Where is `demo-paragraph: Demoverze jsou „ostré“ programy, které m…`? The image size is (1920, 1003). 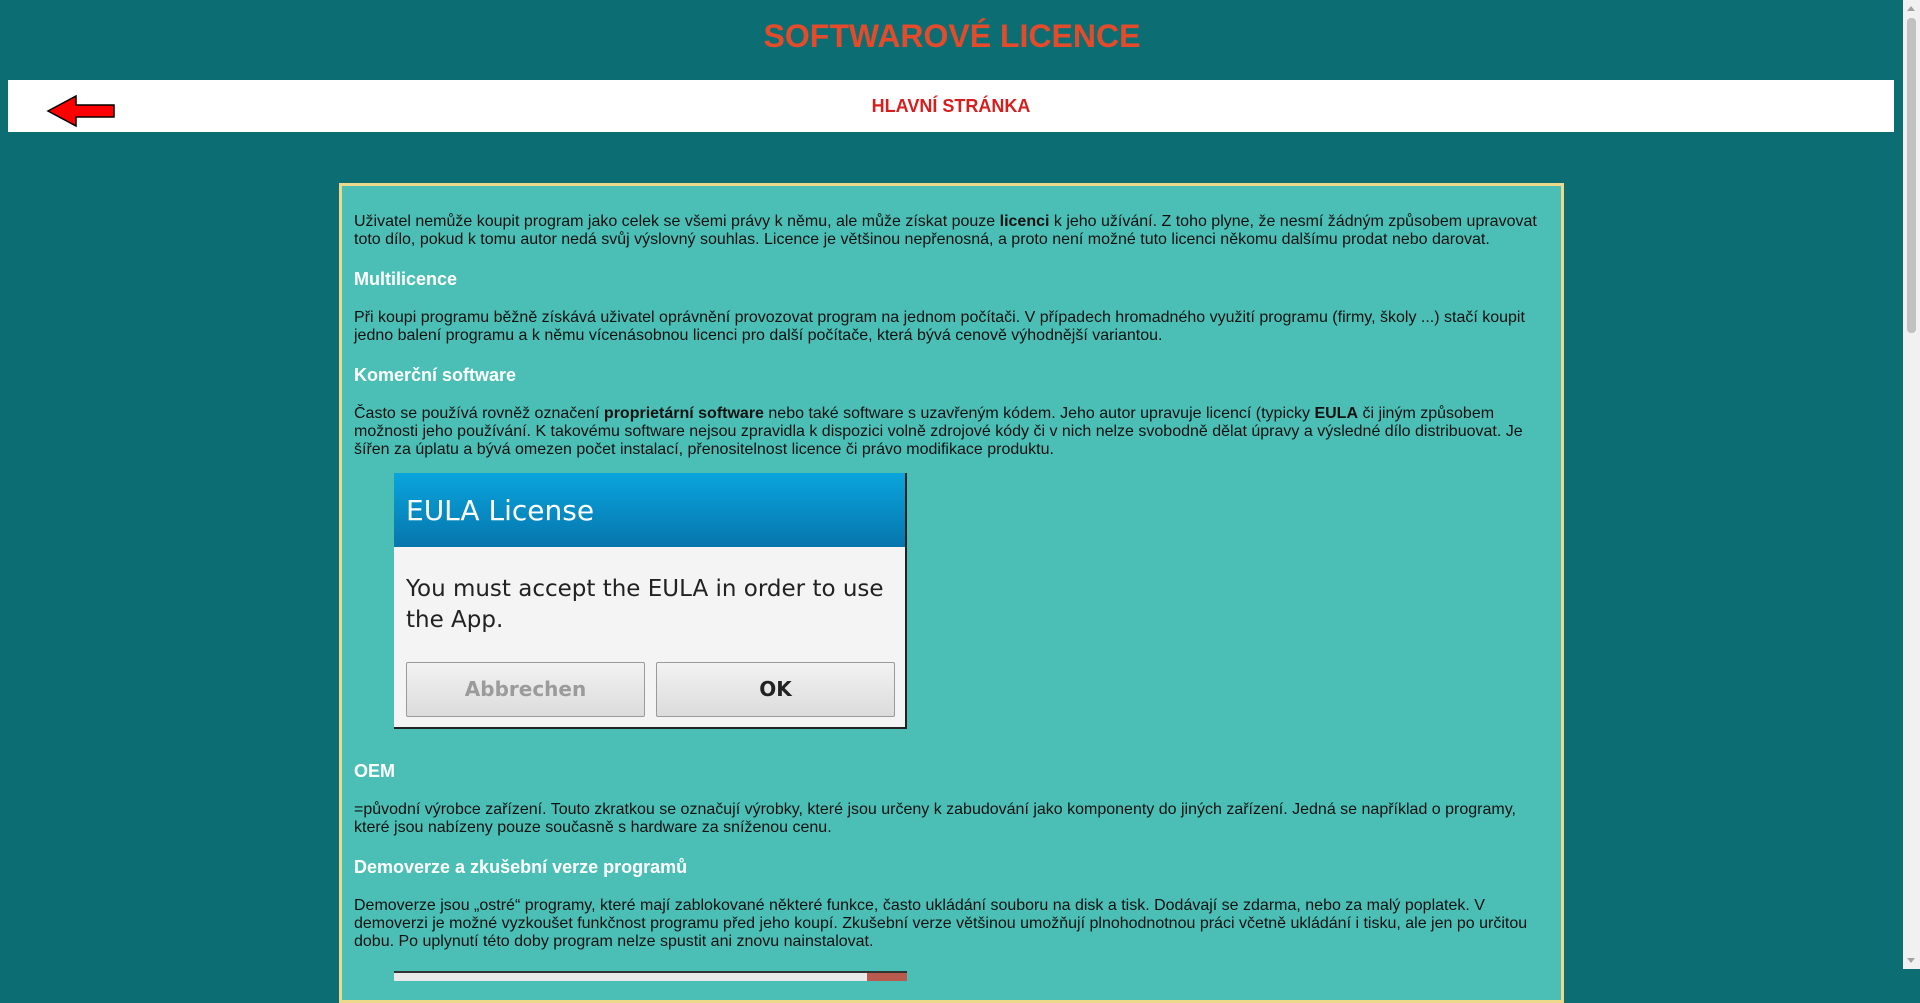
demo-paragraph: Demoverze jsou „ostré“ programy, které m… is located at coordinates (941, 923).